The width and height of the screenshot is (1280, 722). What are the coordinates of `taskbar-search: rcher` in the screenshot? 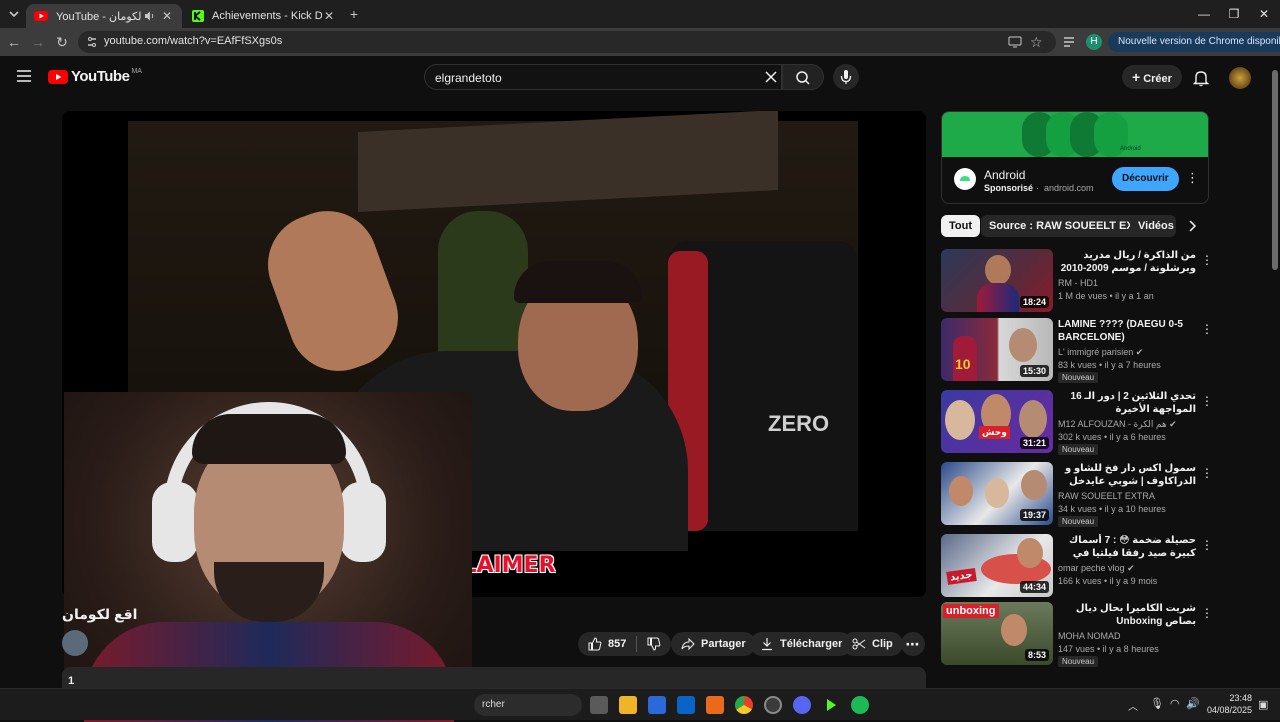 It's located at (528, 705).